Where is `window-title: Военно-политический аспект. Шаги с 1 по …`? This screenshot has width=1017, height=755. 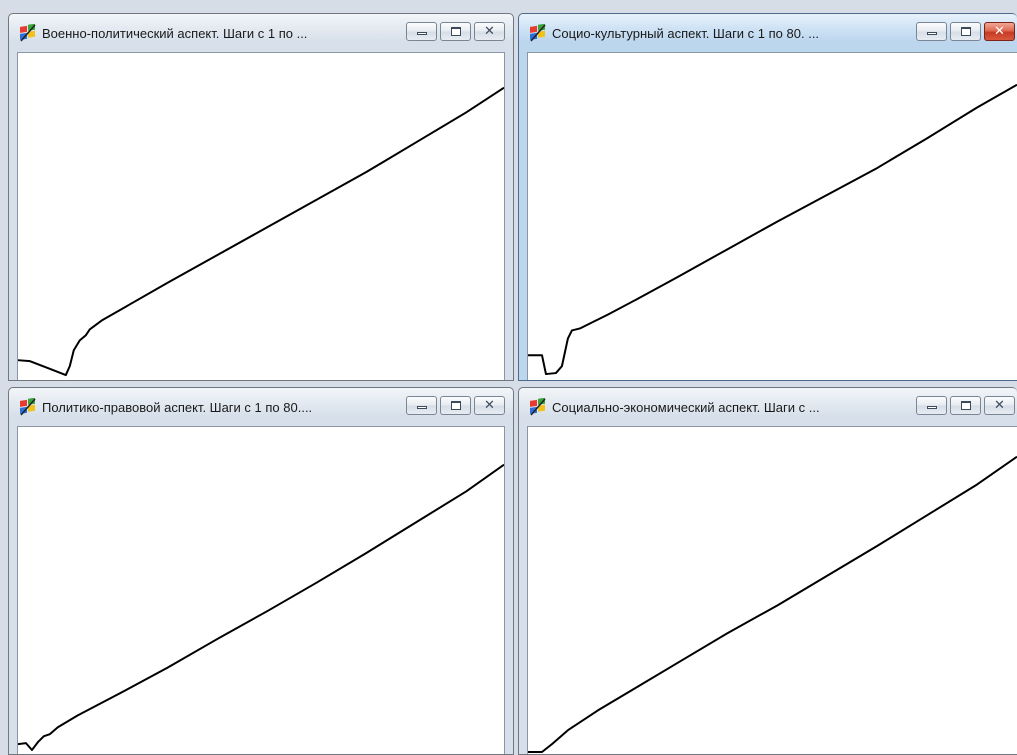 window-title: Военно-политический аспект. Шаги с 1 по … is located at coordinates (175, 33).